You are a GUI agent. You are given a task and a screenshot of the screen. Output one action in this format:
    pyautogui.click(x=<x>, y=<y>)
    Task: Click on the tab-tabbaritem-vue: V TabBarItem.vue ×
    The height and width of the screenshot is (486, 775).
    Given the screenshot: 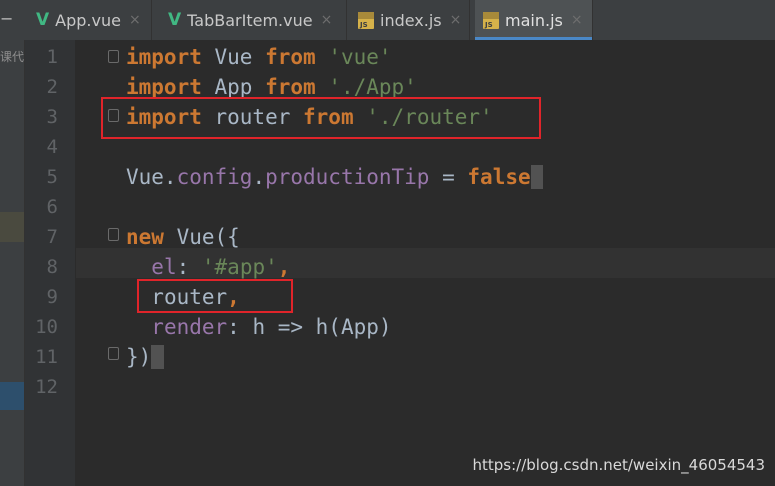 What is the action you would take?
    pyautogui.click(x=253, y=20)
    